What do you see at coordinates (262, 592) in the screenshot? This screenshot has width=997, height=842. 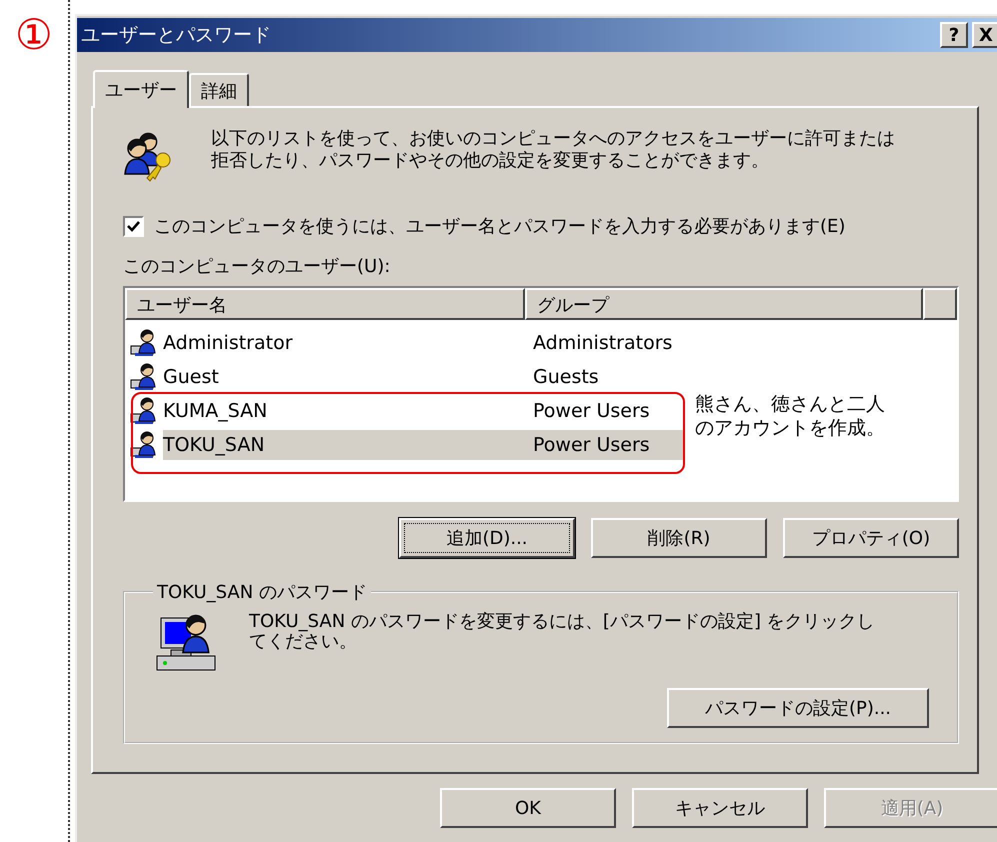 I see `group-title: TOKU_SAN のパスワード` at bounding box center [262, 592].